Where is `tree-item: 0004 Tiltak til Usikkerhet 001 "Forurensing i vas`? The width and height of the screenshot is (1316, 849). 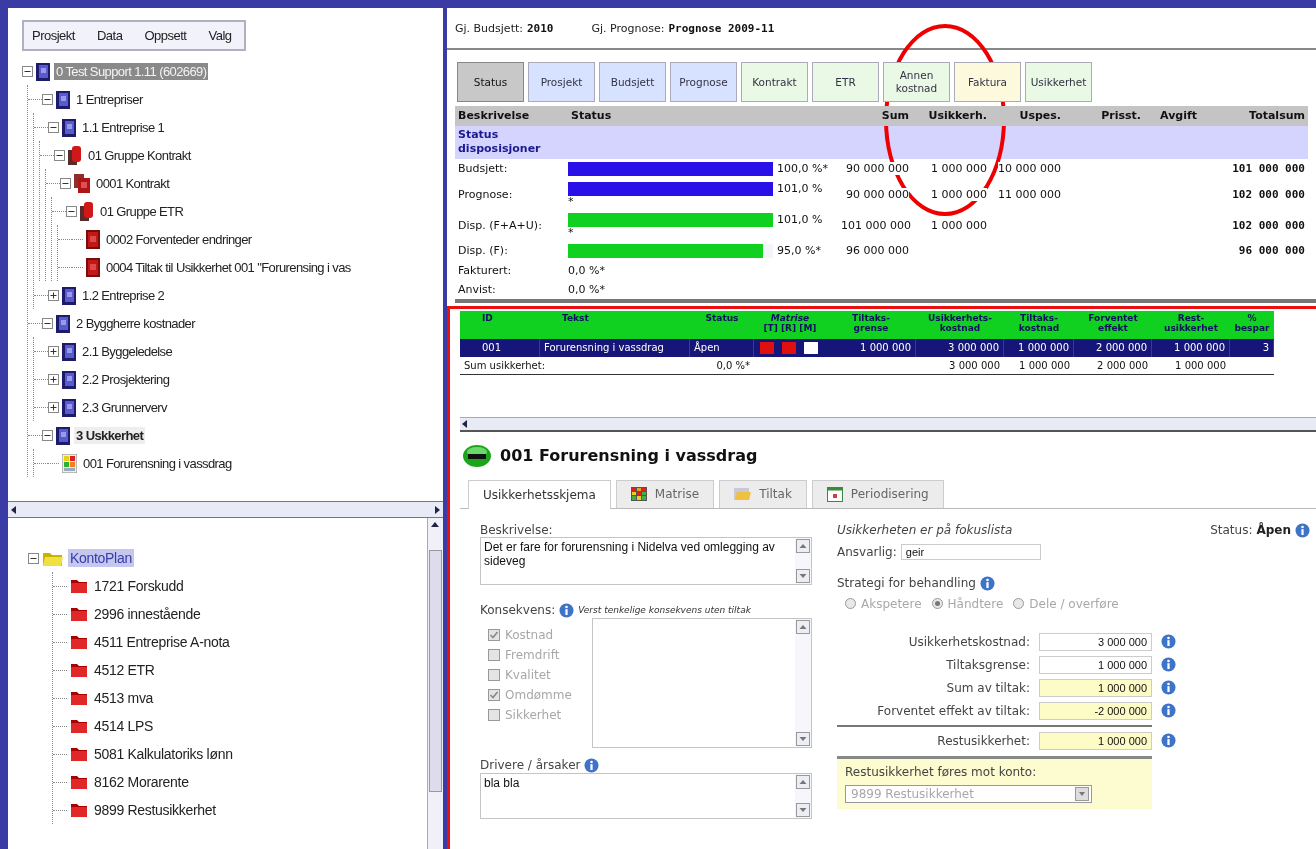 tree-item: 0004 Tiltak til Usikkerhet 001 "Forurensing i vas is located at coordinates (228, 267).